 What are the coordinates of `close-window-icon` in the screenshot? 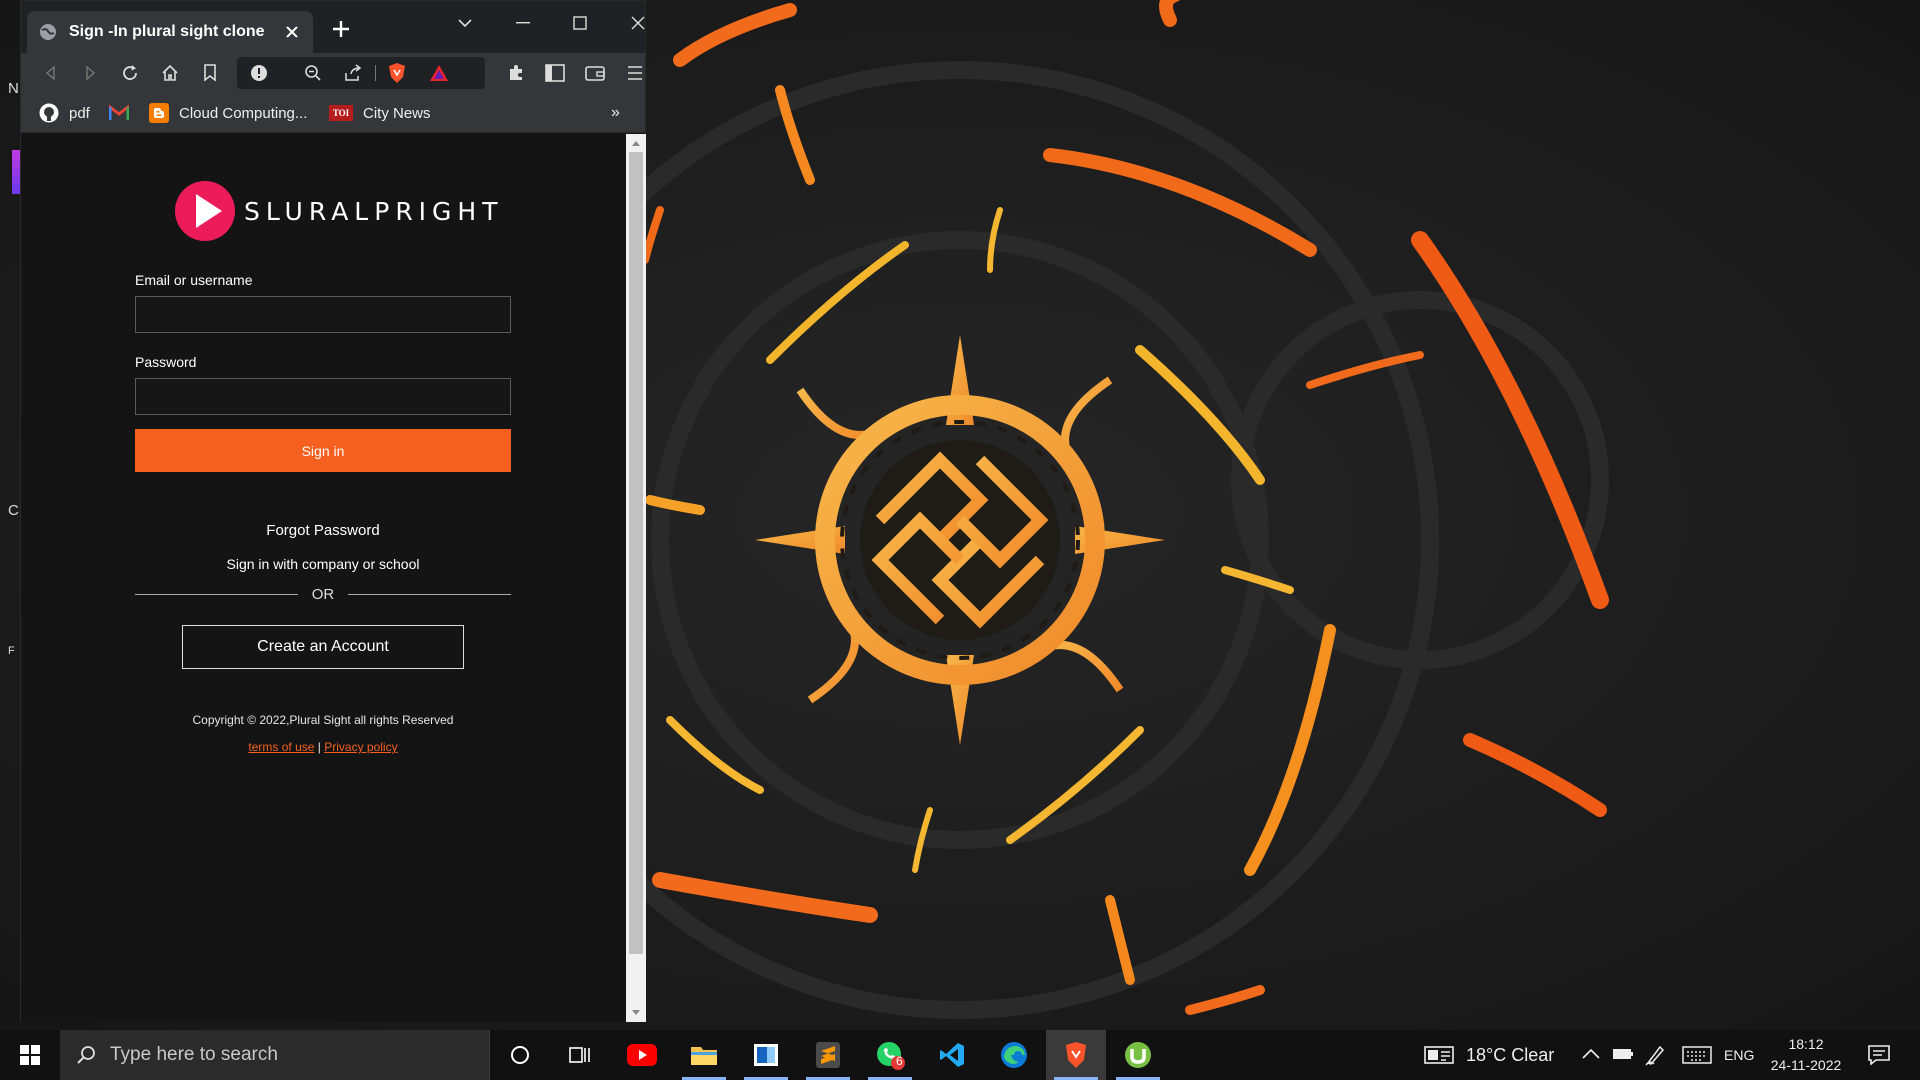 It's located at (638, 23).